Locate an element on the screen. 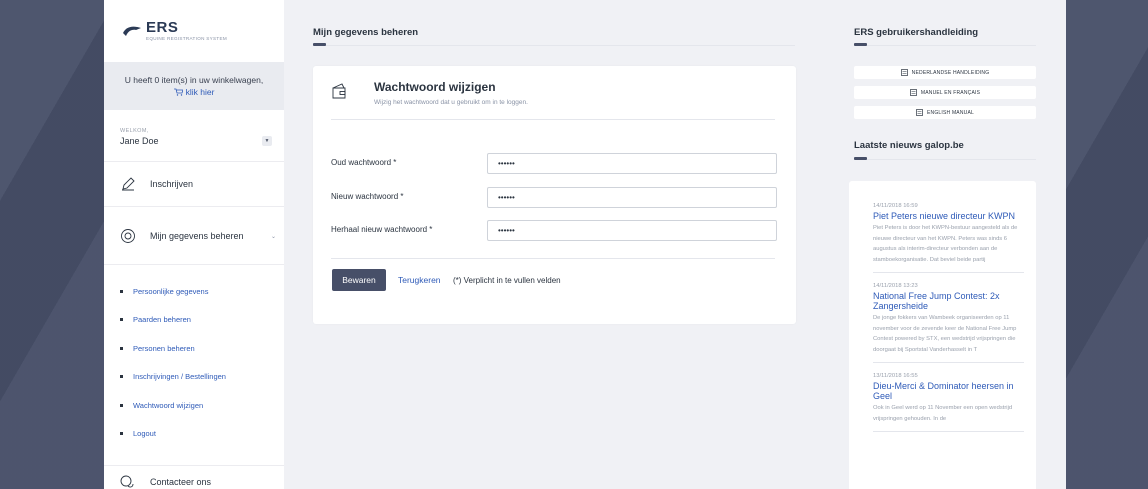  pencil-icon is located at coordinates (128, 184).